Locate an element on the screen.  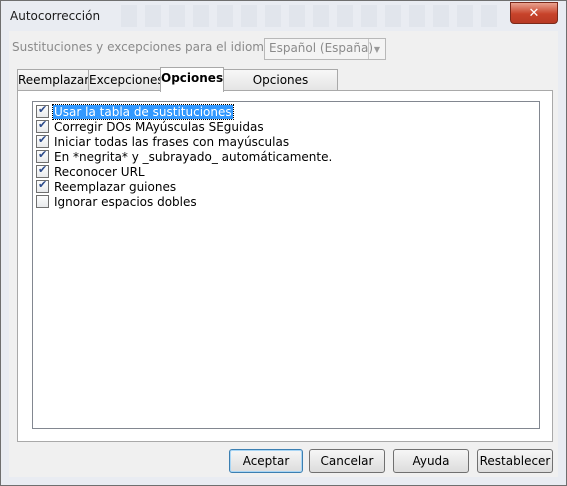
tab-excepciones: Excepciones is located at coordinates (126, 79).